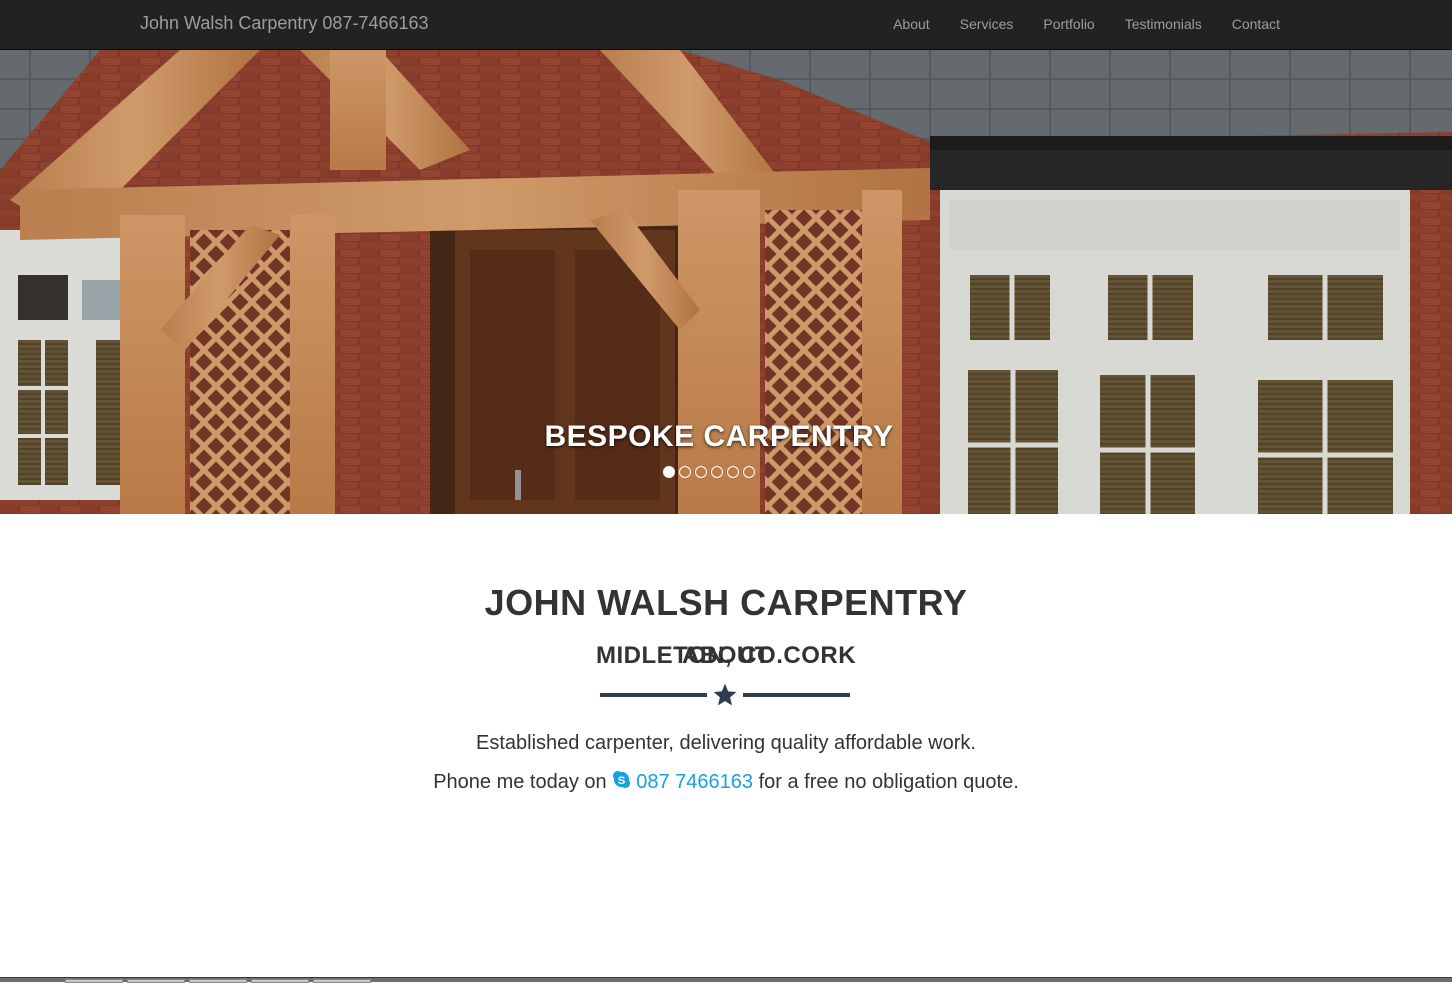 The width and height of the screenshot is (1452, 983). I want to click on star-icon, so click(725, 694).